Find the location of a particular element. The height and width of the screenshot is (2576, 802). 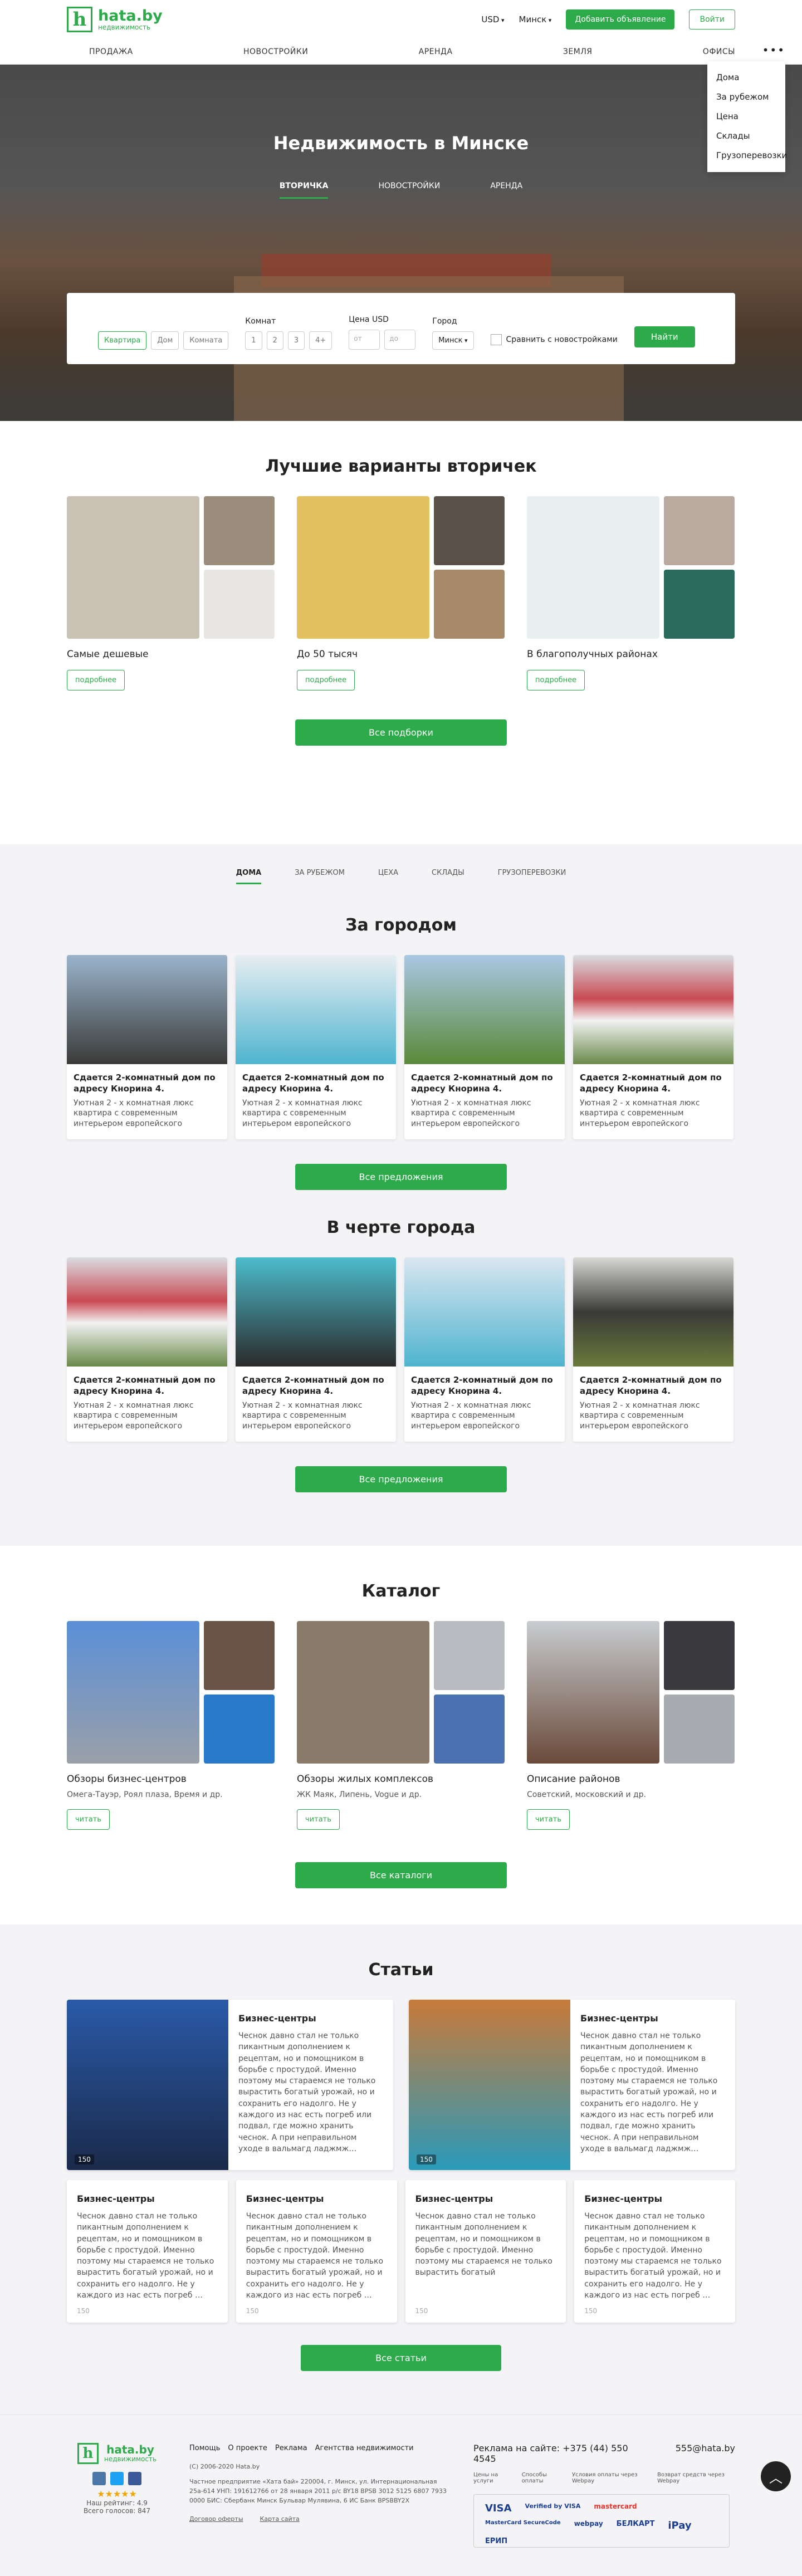

cat-warehouses: СКЛАДЫ is located at coordinates (448, 876).